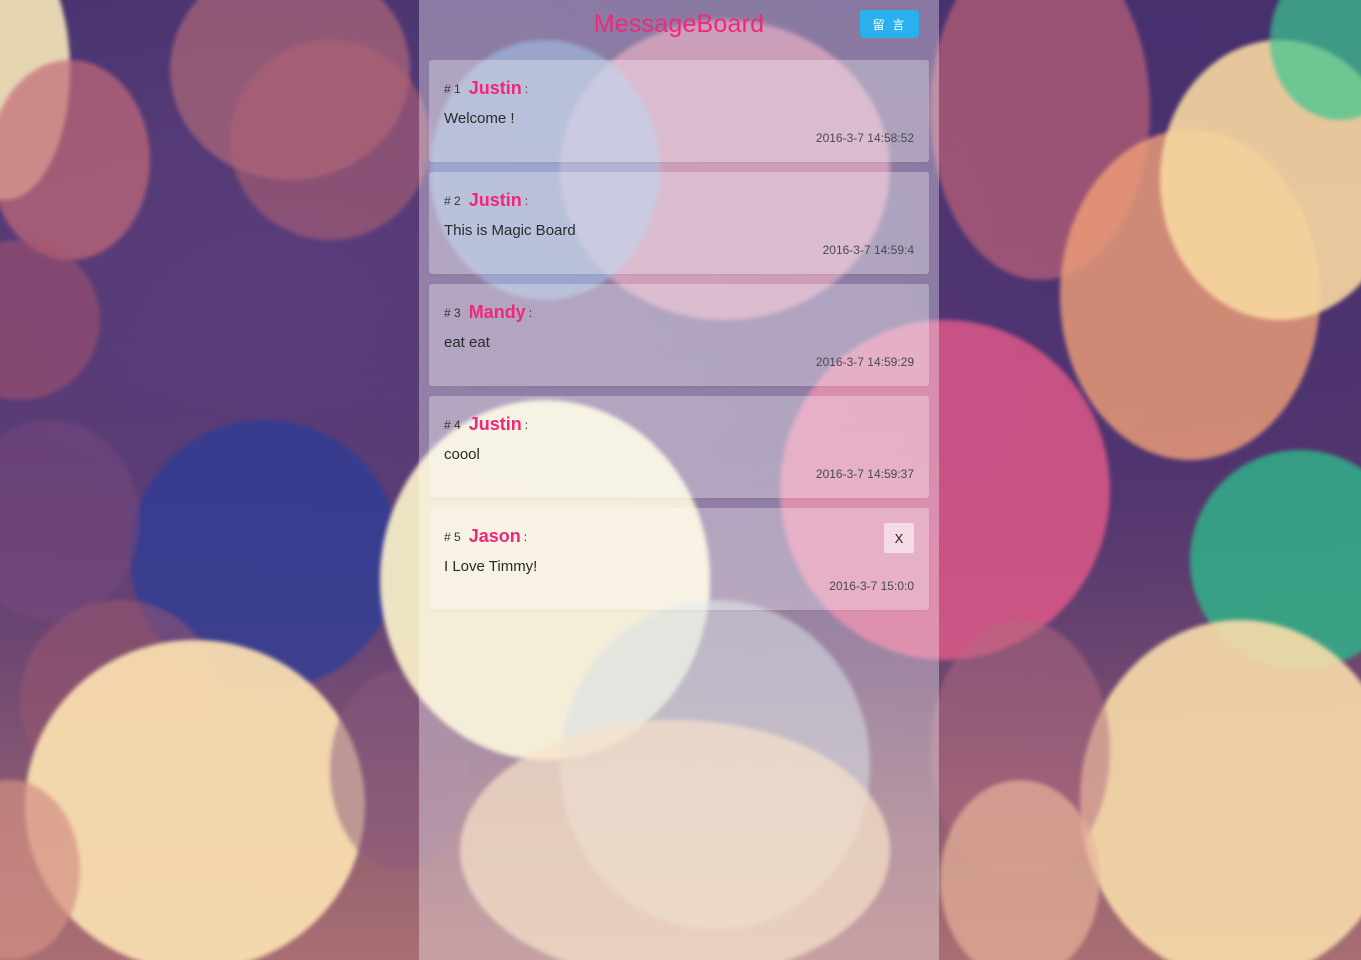  Describe the element at coordinates (899, 538) in the screenshot. I see `delete-message-button: X` at that location.